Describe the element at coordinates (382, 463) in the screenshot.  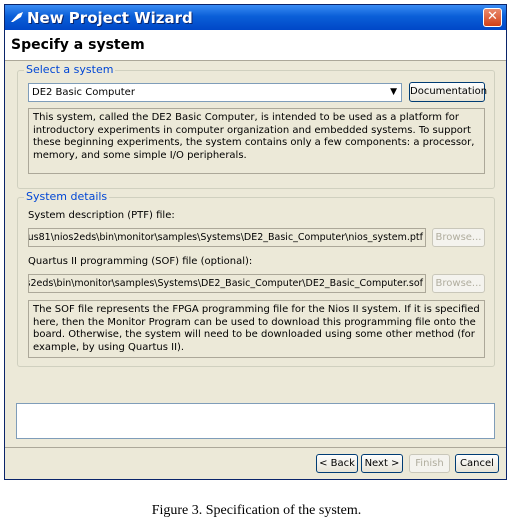
I see `next-button: Next >` at that location.